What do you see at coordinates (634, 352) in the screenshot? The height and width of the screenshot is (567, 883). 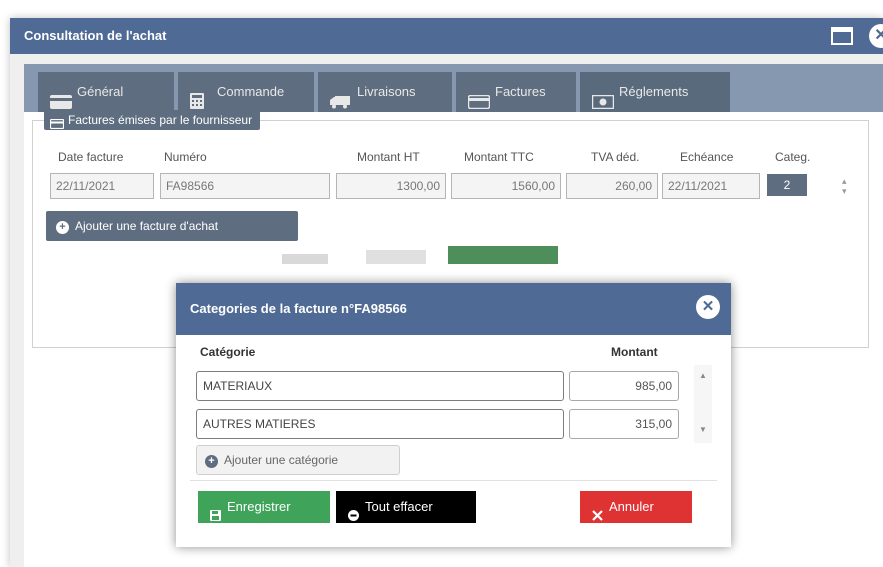 I see `header-amount: Montant` at bounding box center [634, 352].